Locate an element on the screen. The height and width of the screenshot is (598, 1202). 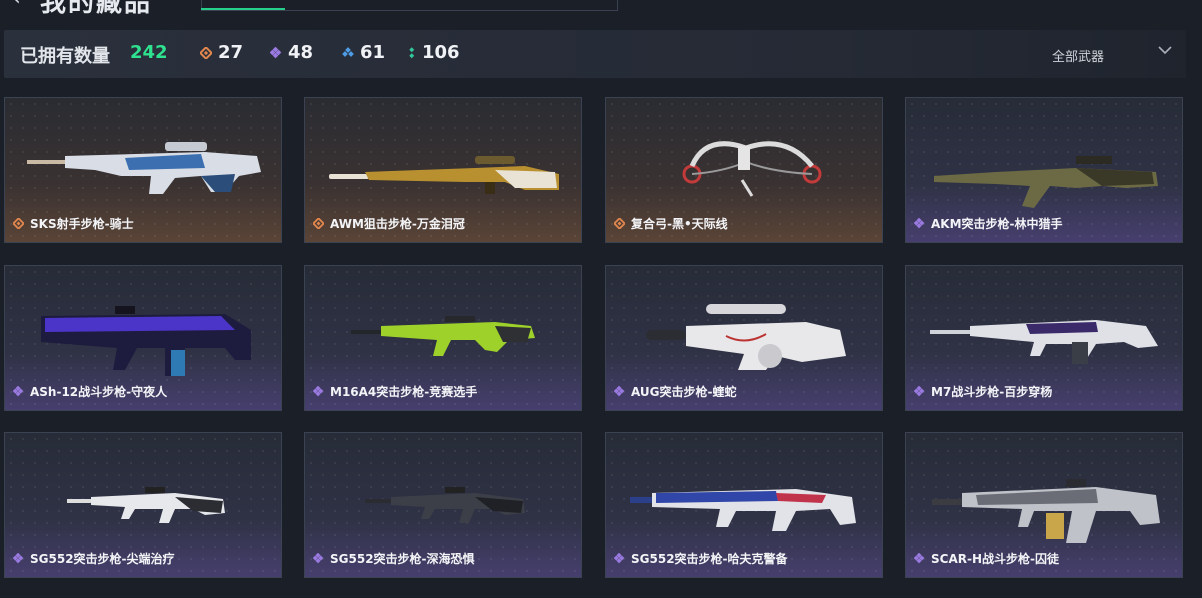
stat-orange-value: 27 is located at coordinates (231, 52).